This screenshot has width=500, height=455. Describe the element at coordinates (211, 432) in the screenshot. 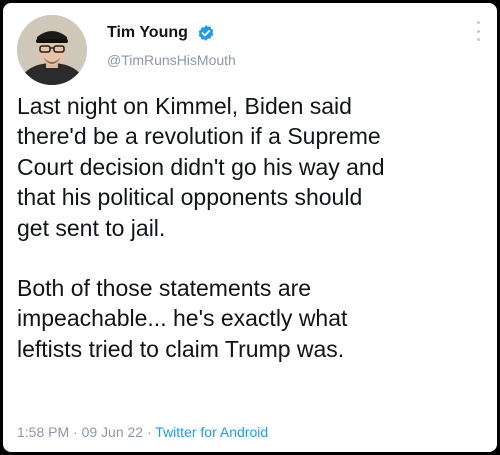

I see `tweet-source-link: Twitter for Android` at that location.